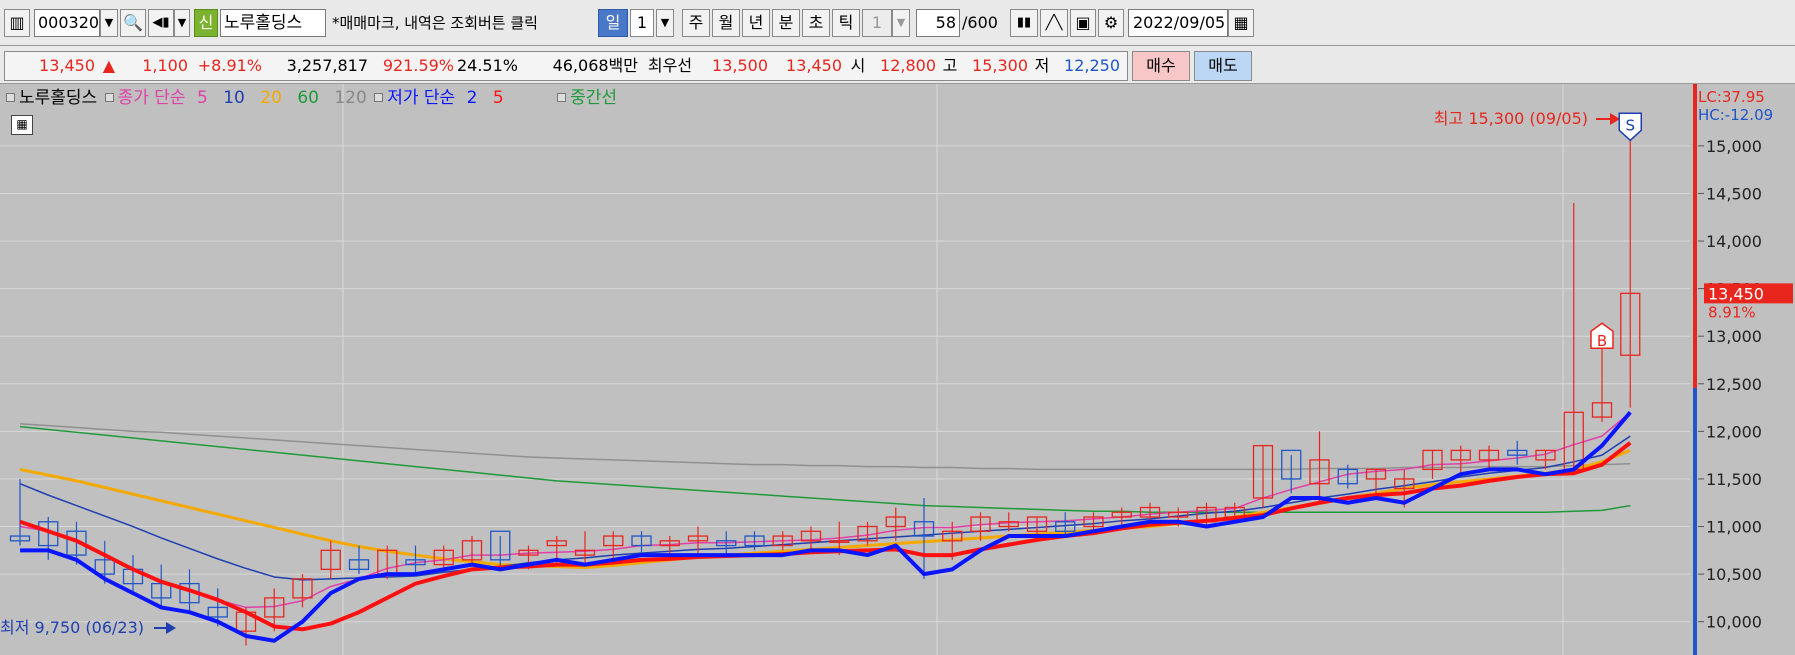  I want to click on current-rate-label: 8.91%, so click(1732, 312).